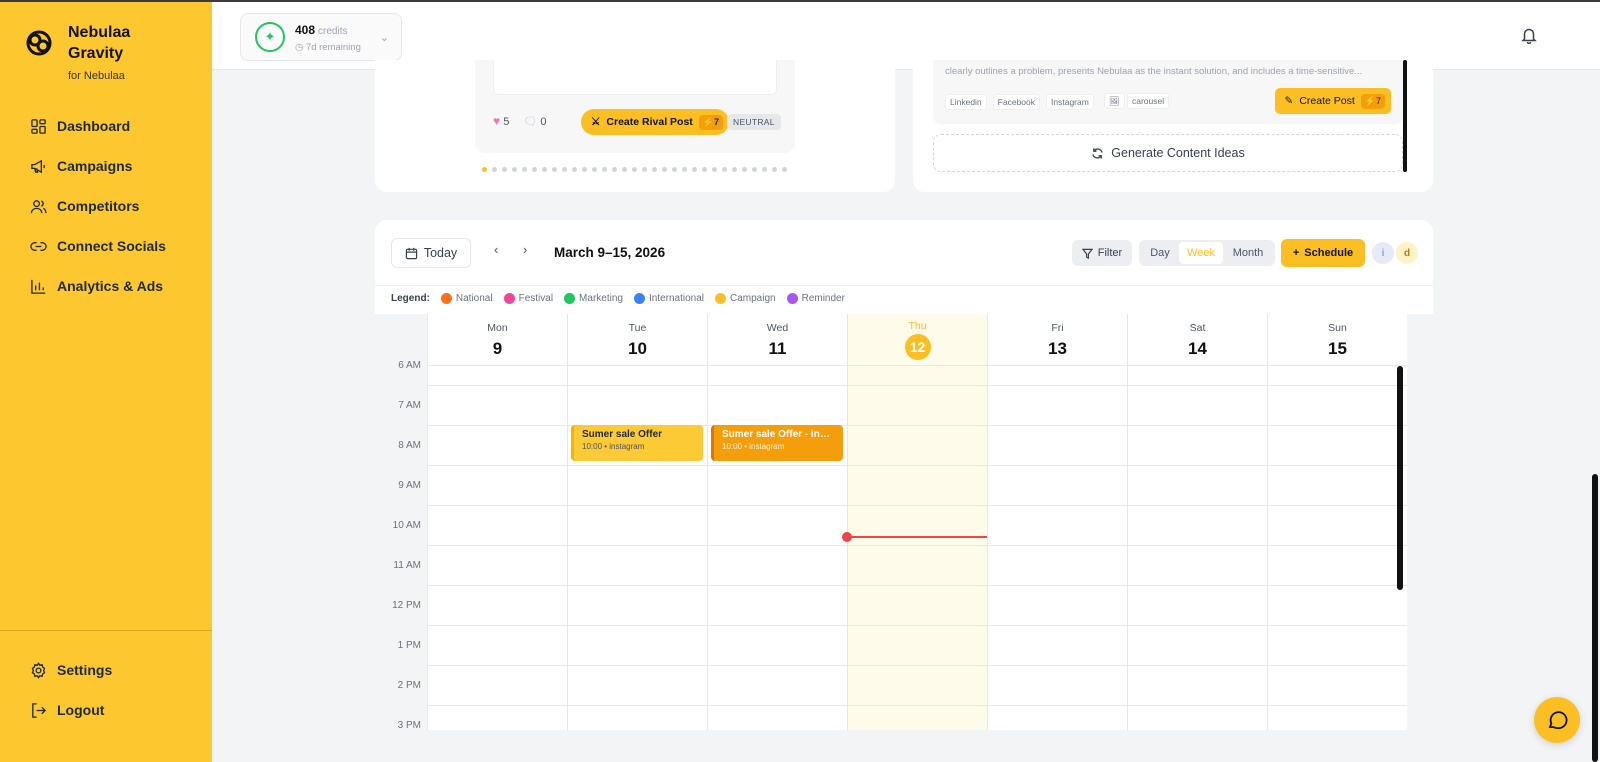  I want to click on date-range-label: March 9–15, 2026, so click(610, 252).